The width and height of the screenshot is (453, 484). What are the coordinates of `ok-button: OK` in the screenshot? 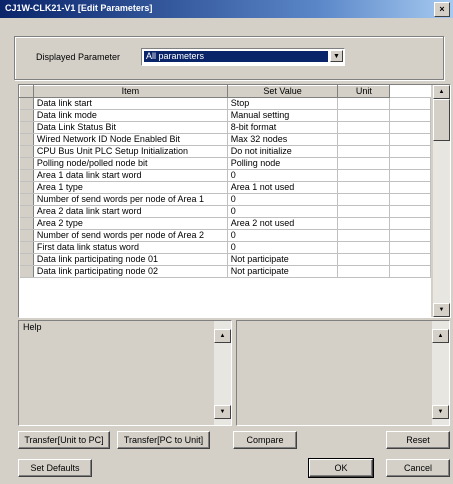 It's located at (341, 468).